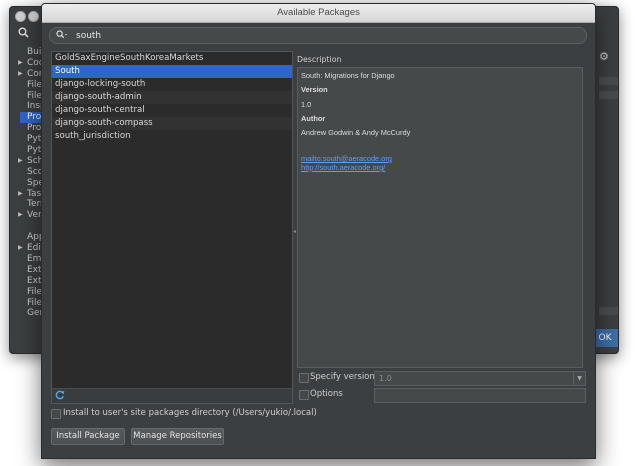  What do you see at coordinates (304, 395) in the screenshot?
I see `options-checkbox` at bounding box center [304, 395].